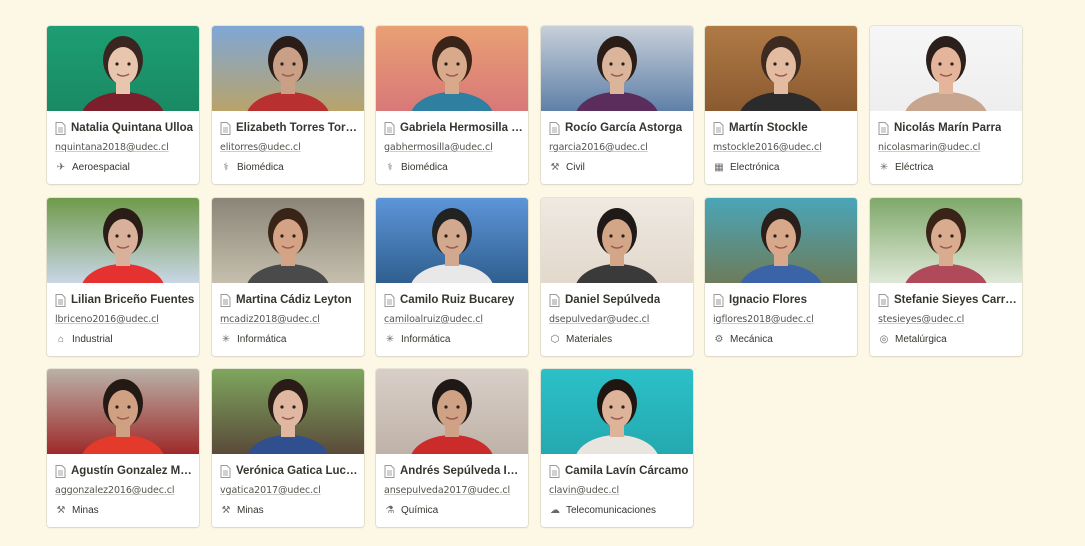 The height and width of the screenshot is (546, 1085). What do you see at coordinates (627, 471) in the screenshot?
I see `card-title: Camila Lavín Cárcamo` at bounding box center [627, 471].